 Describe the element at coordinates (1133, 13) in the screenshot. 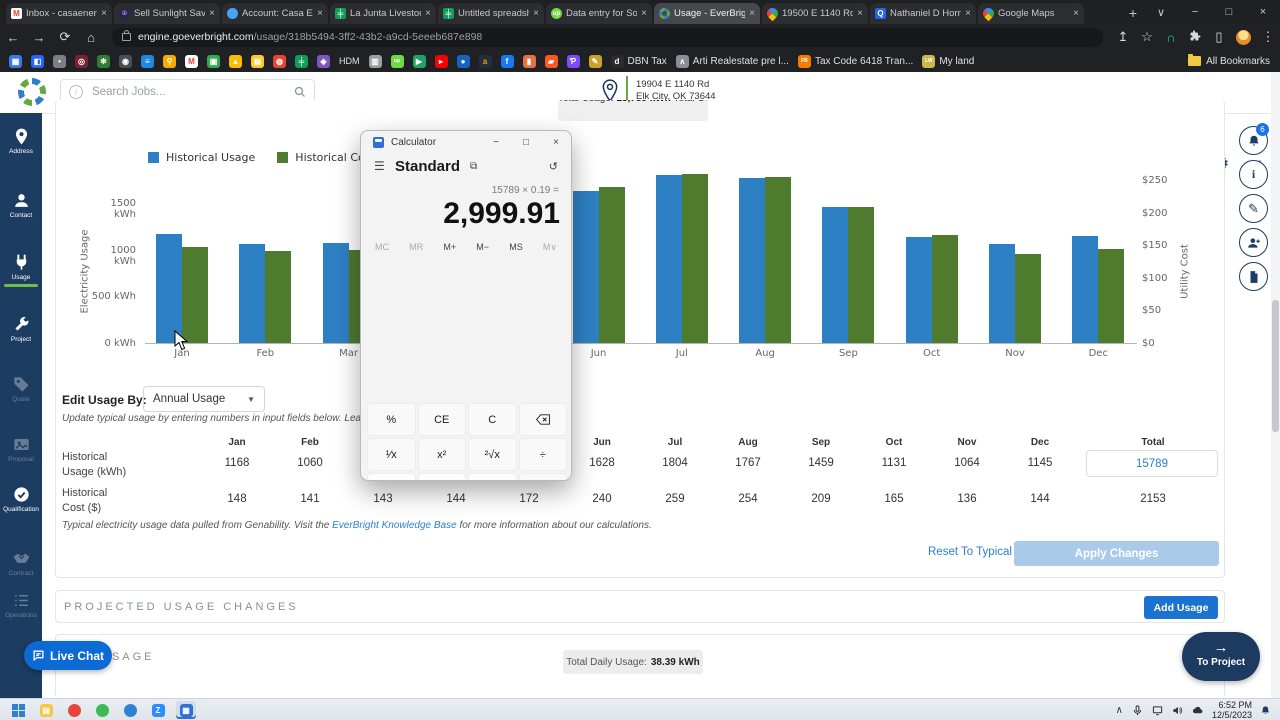

I see `new-tab-button: +` at that location.